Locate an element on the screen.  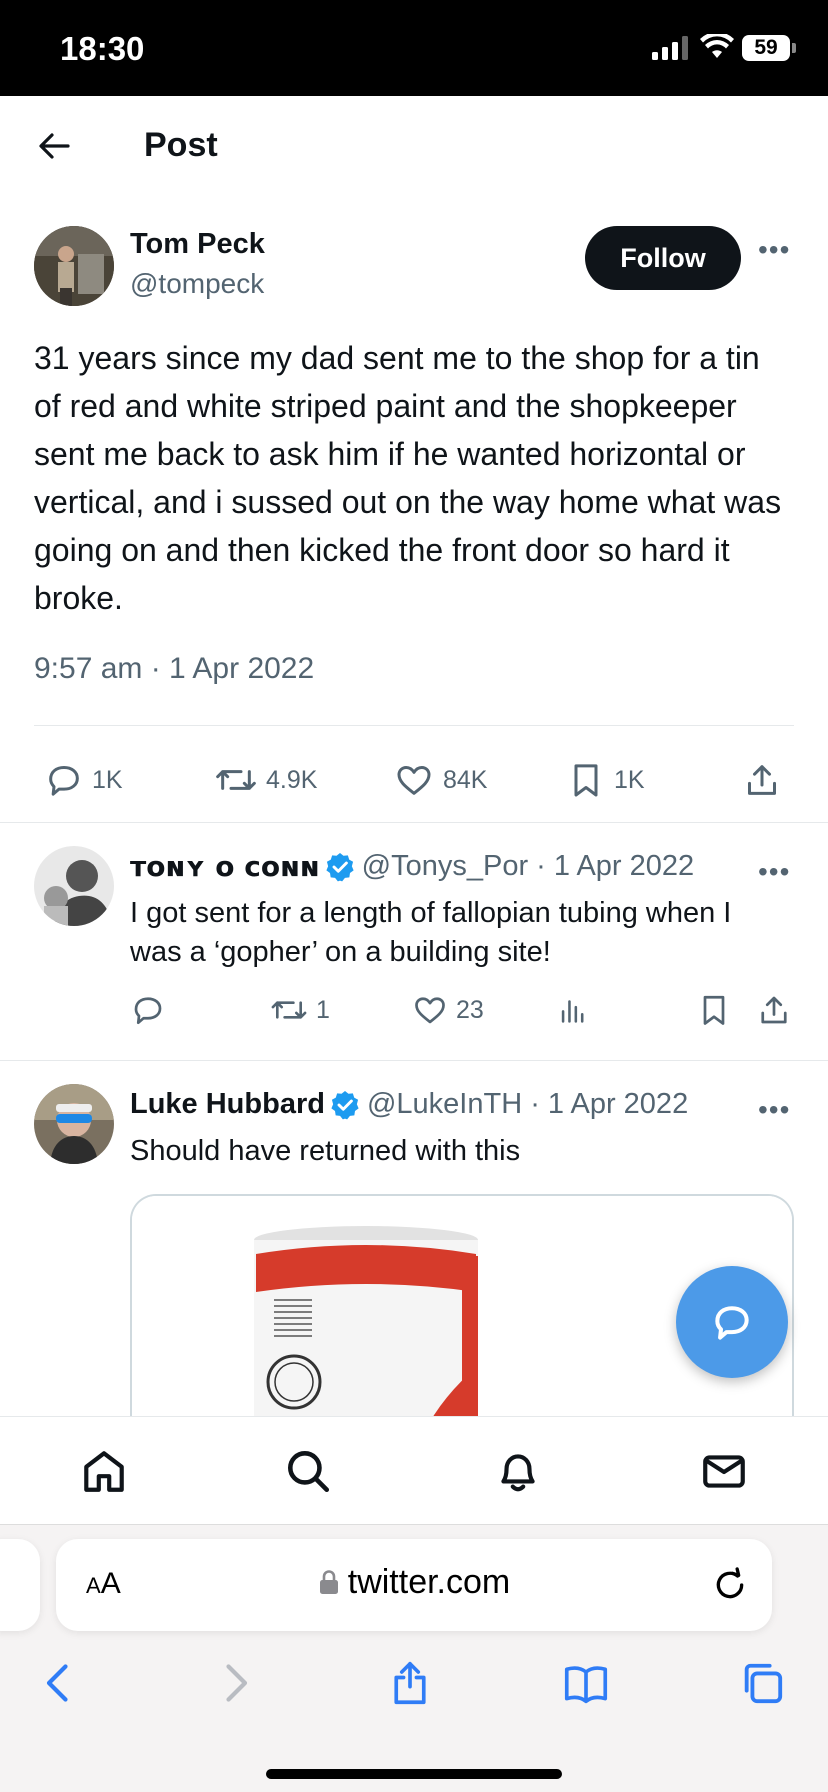
lock-icon is located at coordinates (328, 1582).